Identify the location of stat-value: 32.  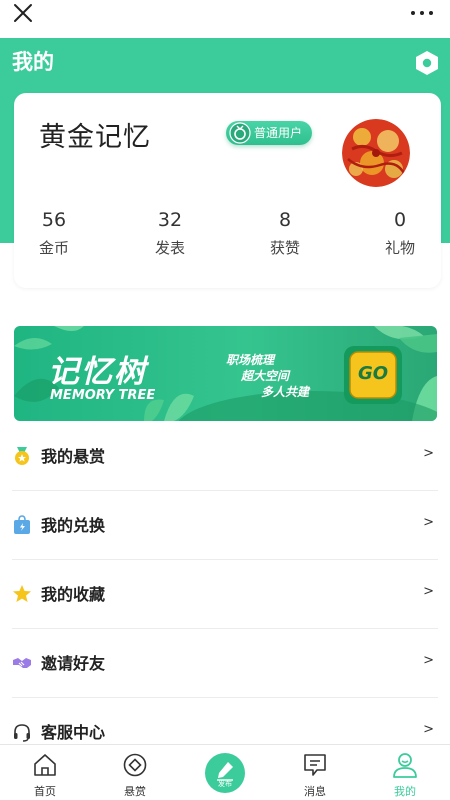
(170, 220).